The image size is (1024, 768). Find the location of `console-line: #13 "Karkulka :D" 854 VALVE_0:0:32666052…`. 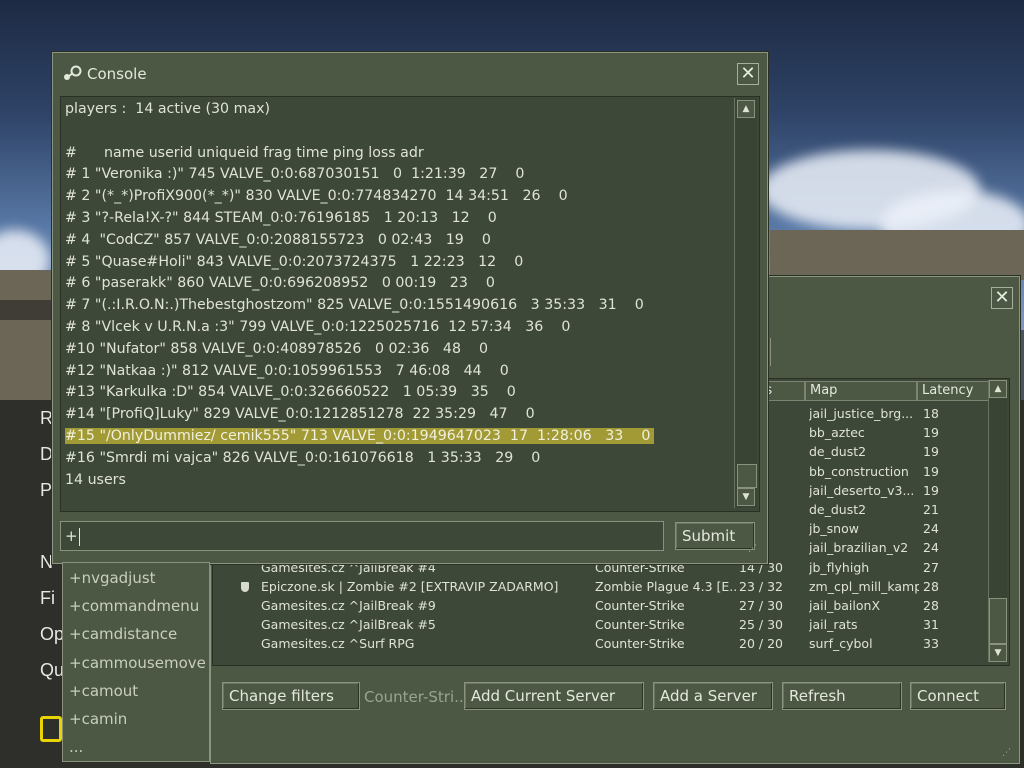

console-line: #13 "Karkulka :D" 854 VALVE_0:0:32666052… is located at coordinates (290, 392).